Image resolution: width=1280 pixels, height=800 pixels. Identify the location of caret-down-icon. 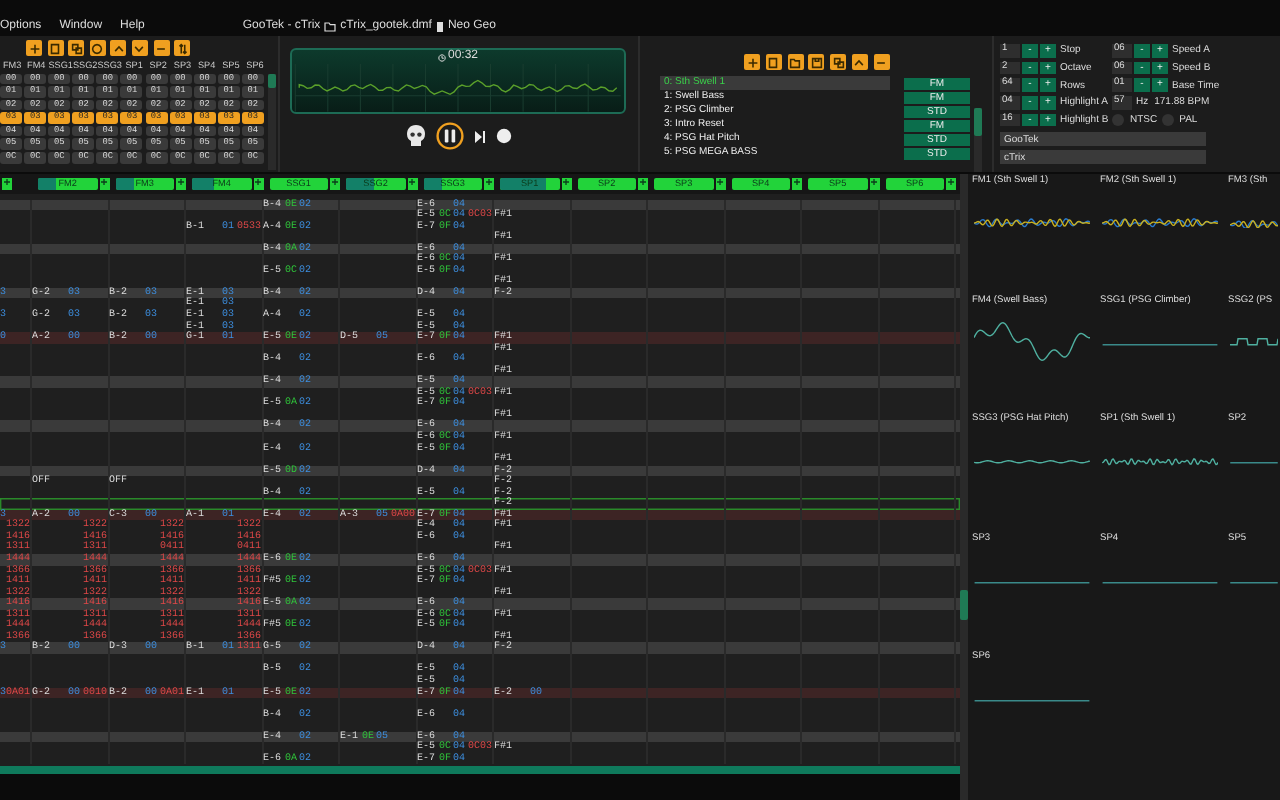
(139, 48).